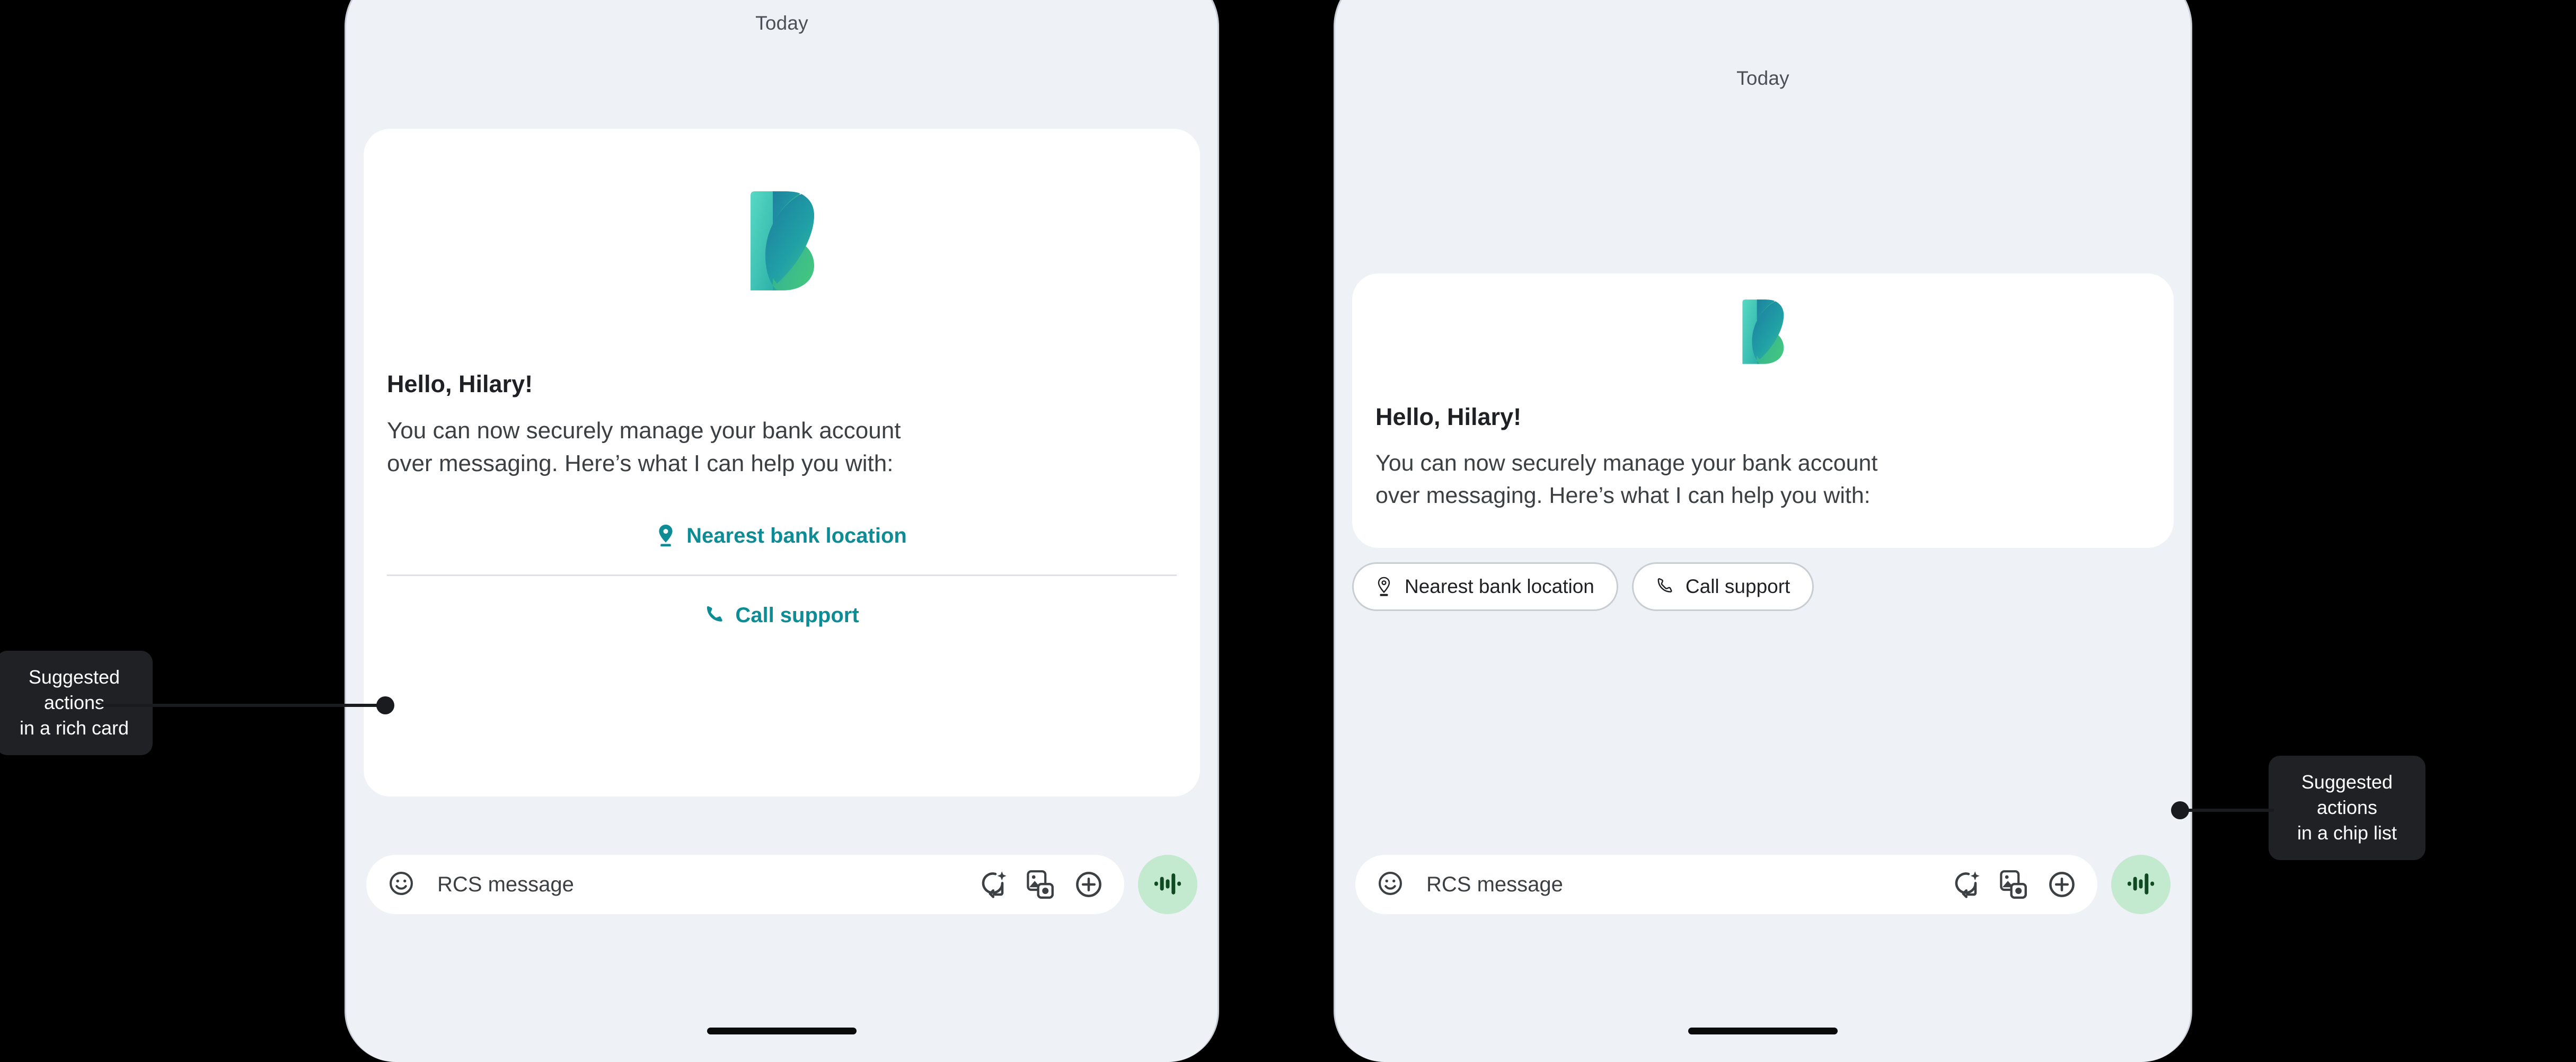  I want to click on chip-label: Nearest bank location, so click(1499, 586).